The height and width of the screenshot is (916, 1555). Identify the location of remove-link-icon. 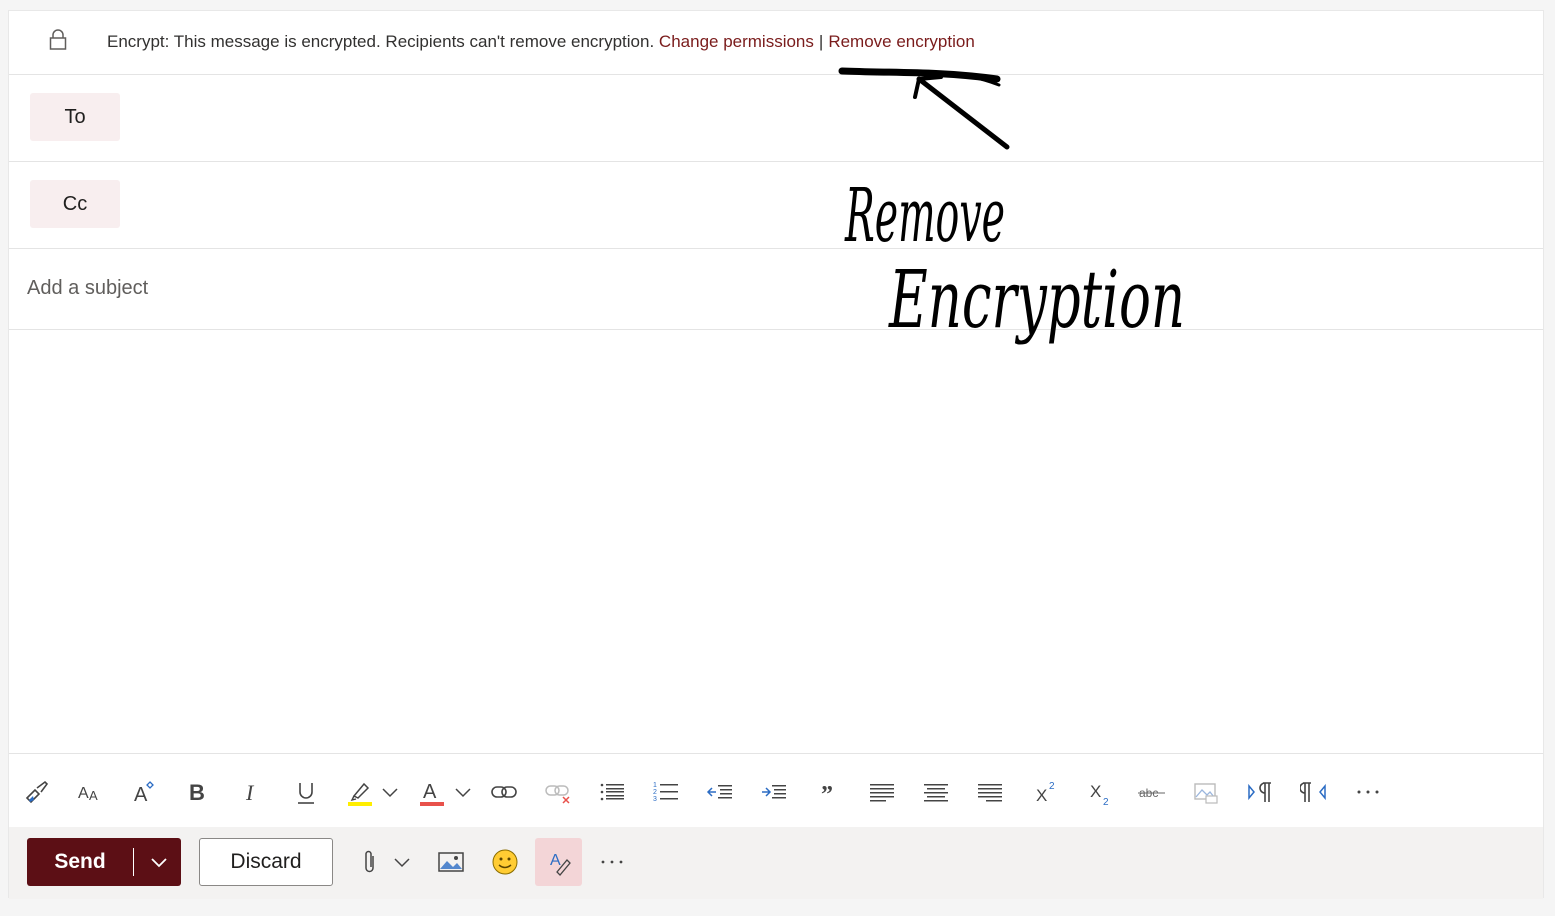
(558, 792).